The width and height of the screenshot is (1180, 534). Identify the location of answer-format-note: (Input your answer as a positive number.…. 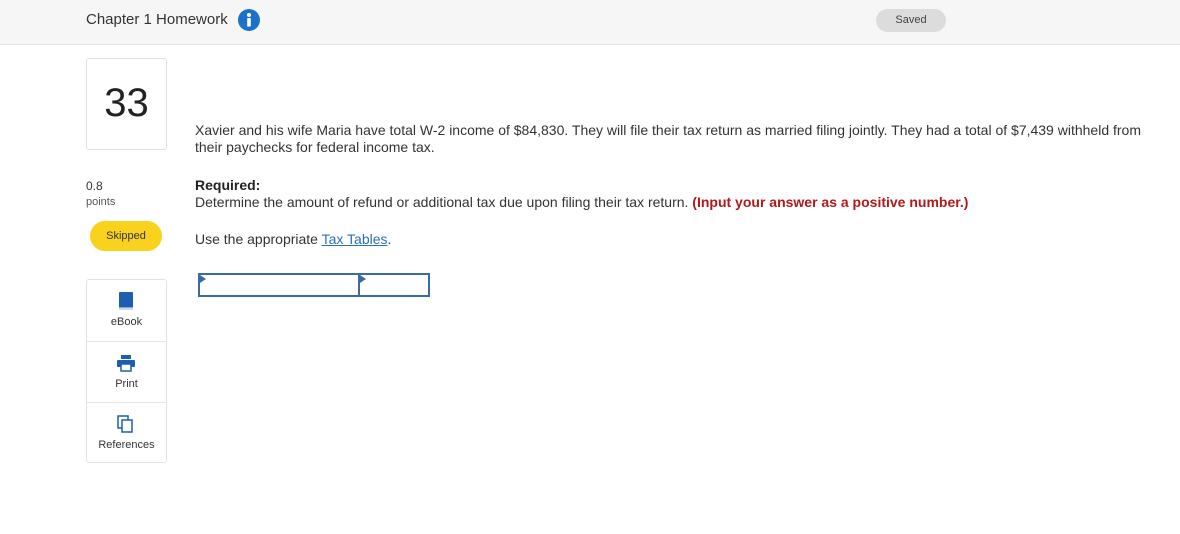
(830, 202).